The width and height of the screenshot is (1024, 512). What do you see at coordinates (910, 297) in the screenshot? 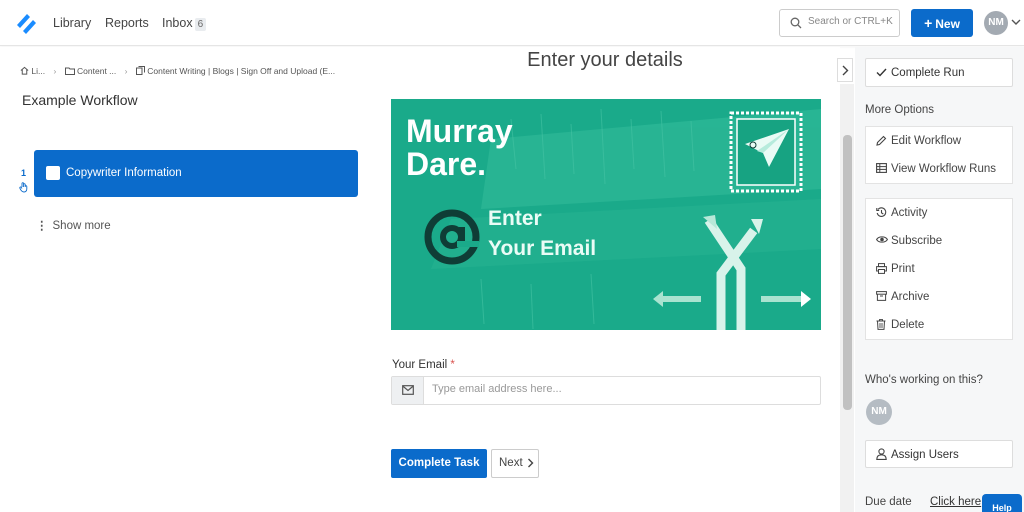
I see `archive-label: Archive` at bounding box center [910, 297].